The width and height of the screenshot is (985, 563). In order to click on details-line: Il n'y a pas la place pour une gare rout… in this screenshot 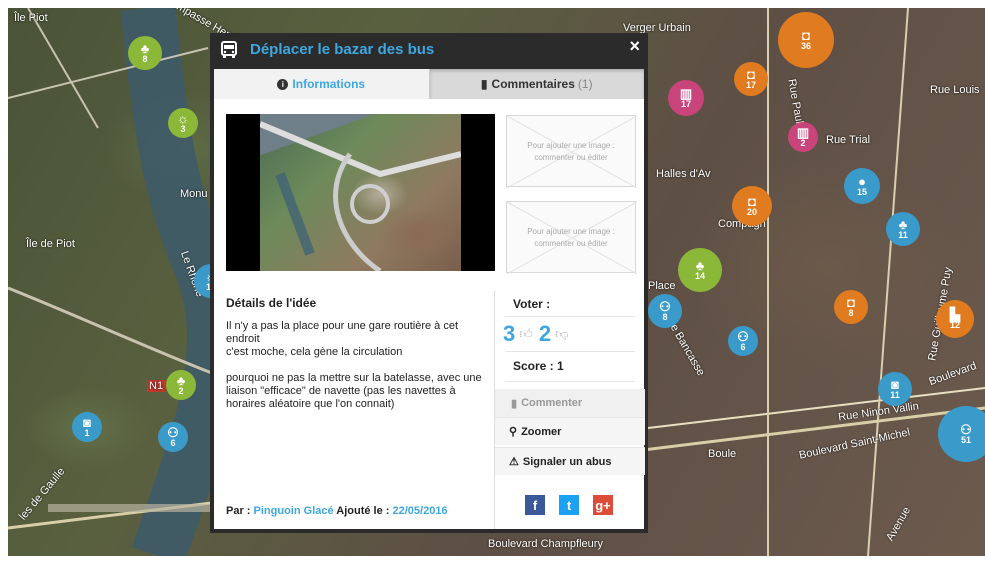, I will do `click(342, 332)`.